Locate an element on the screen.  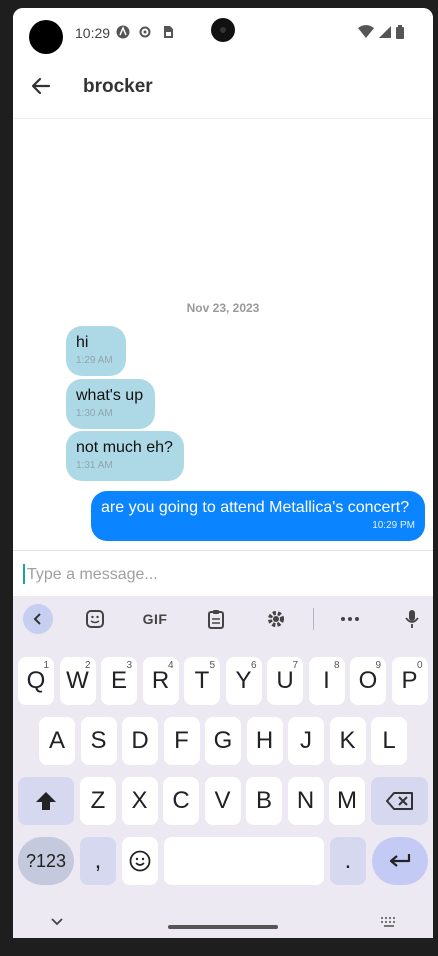
emoji-icon is located at coordinates (140, 861).